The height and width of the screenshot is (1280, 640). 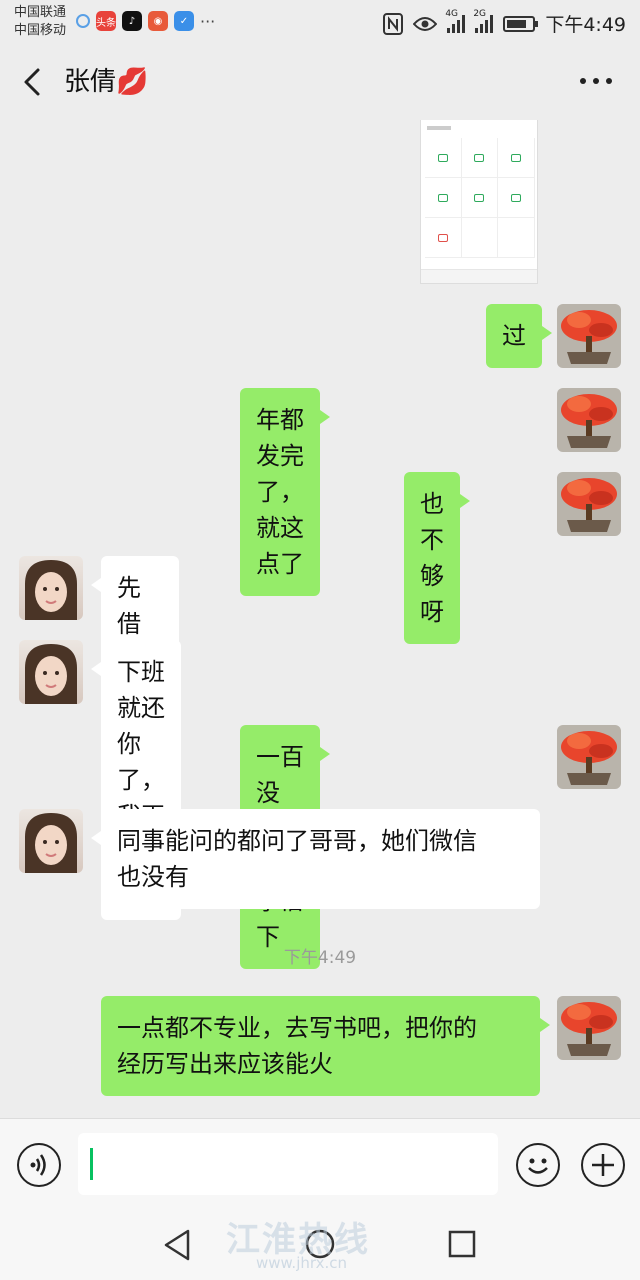 I want to click on message-text-line-2: 也没有, so click(x=153, y=877).